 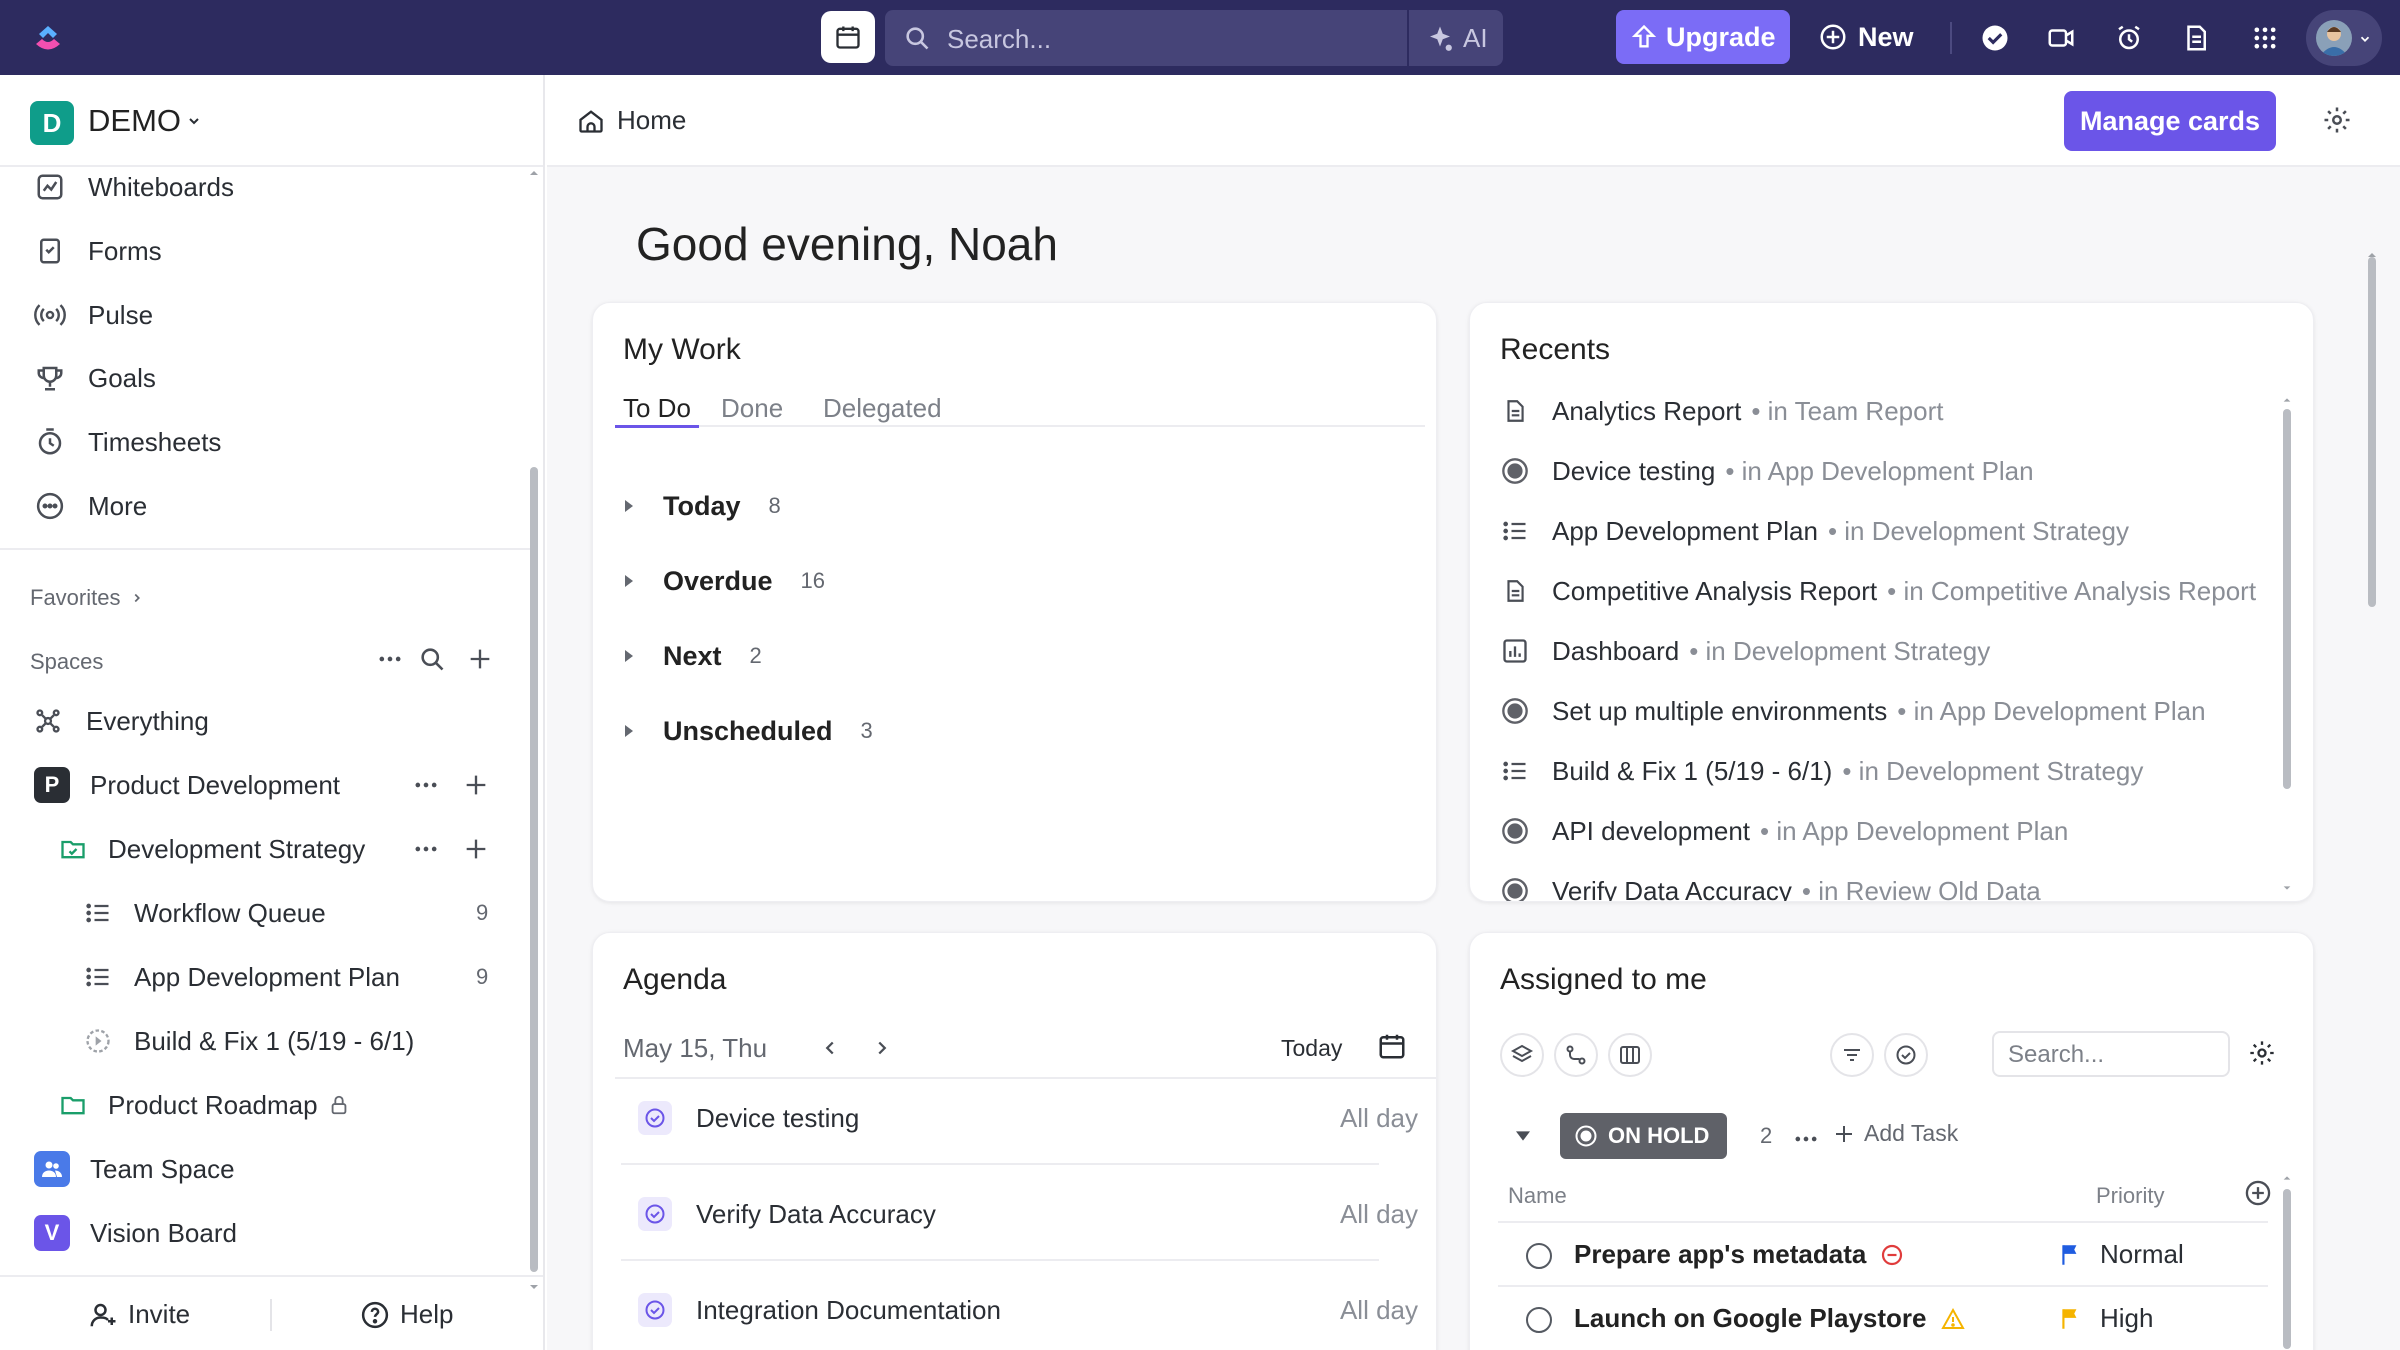 What do you see at coordinates (2121, 1254) in the screenshot?
I see `priority-cell: Normal` at bounding box center [2121, 1254].